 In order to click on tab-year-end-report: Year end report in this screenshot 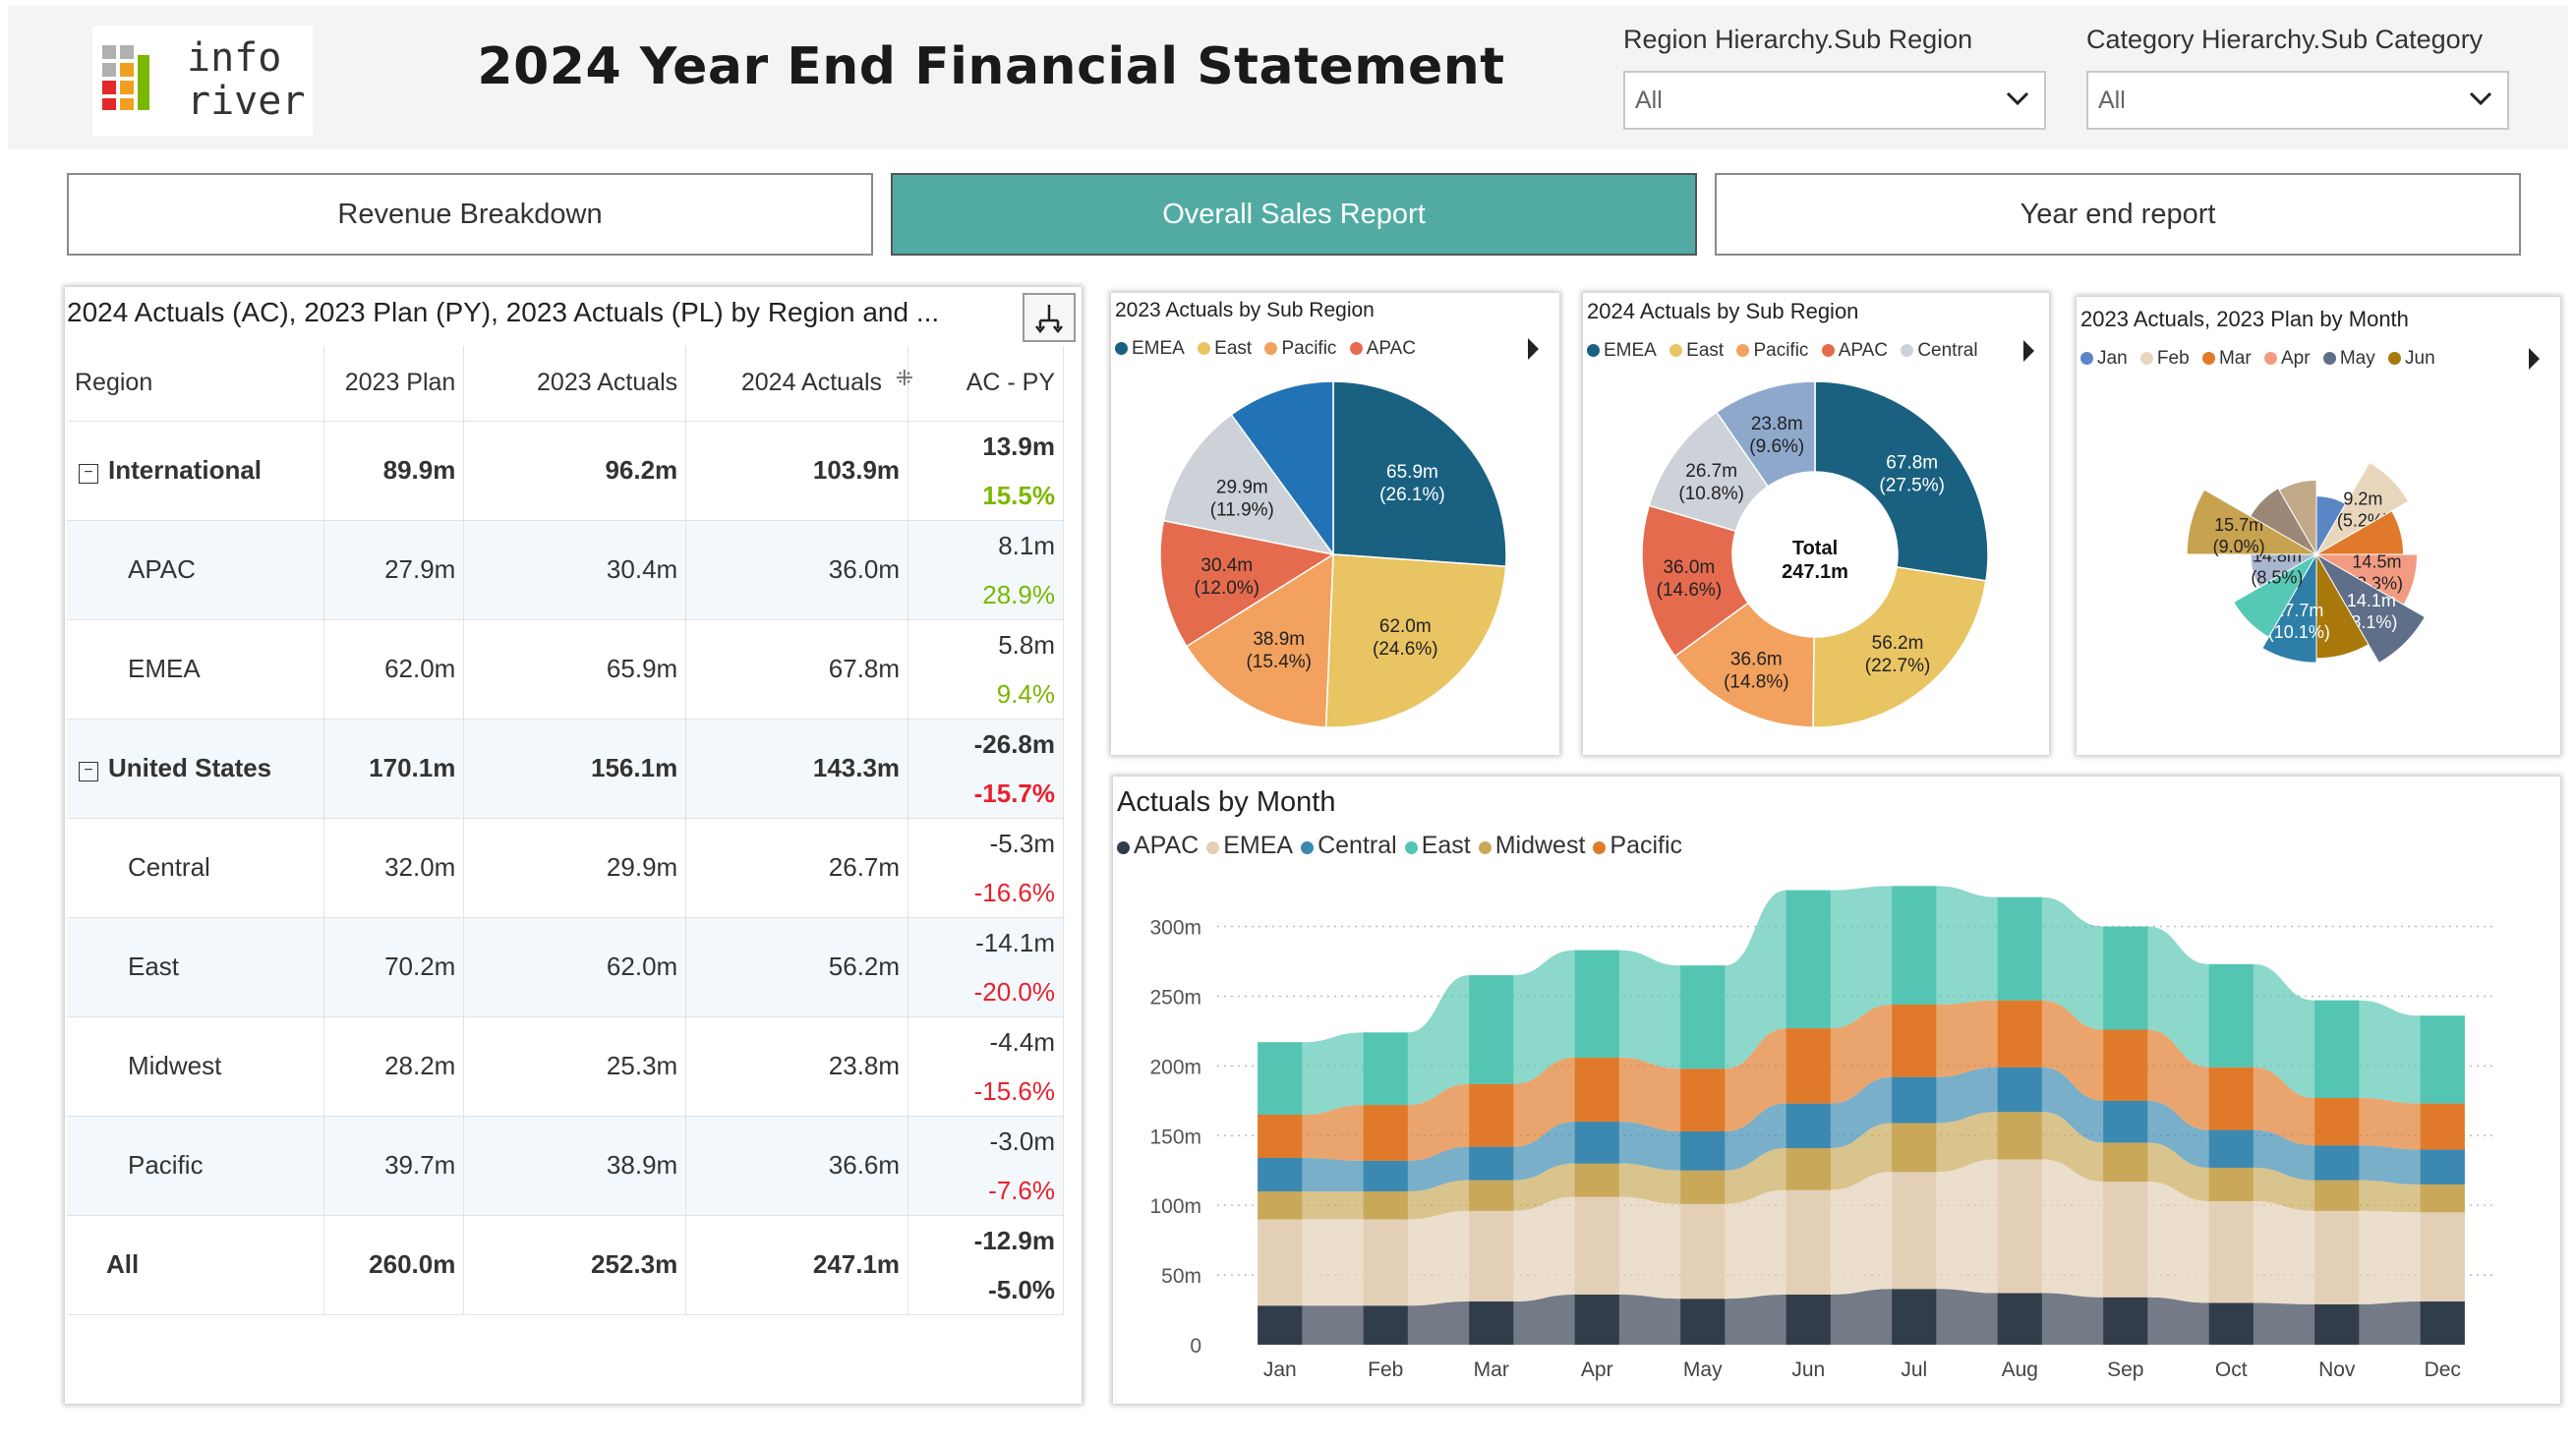, I will do `click(2118, 214)`.